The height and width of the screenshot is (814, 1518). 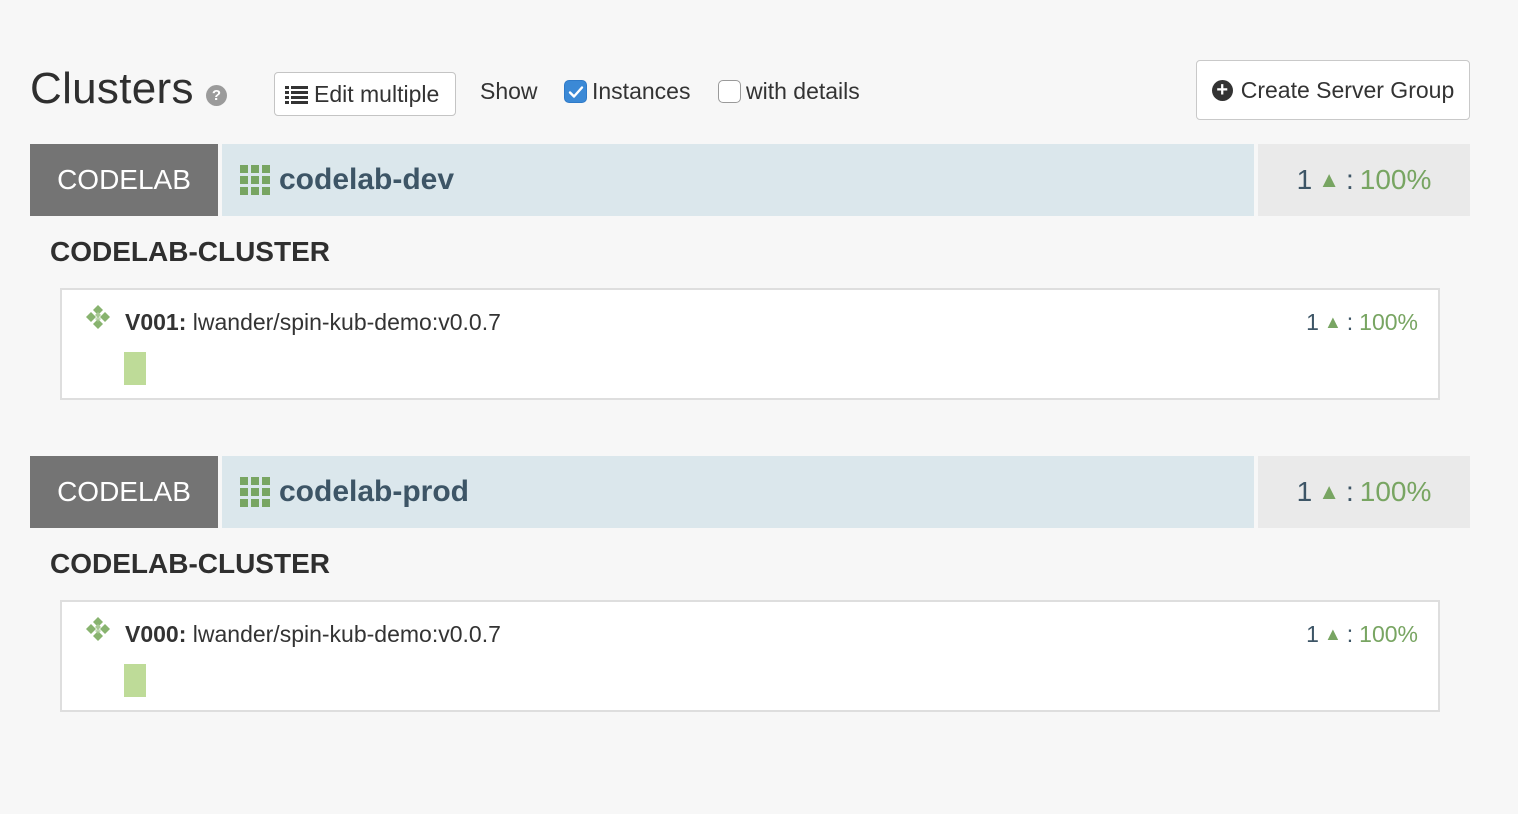 I want to click on group-header: CODELAB codelab-dev 1 ▲ : 100%, so click(x=750, y=180).